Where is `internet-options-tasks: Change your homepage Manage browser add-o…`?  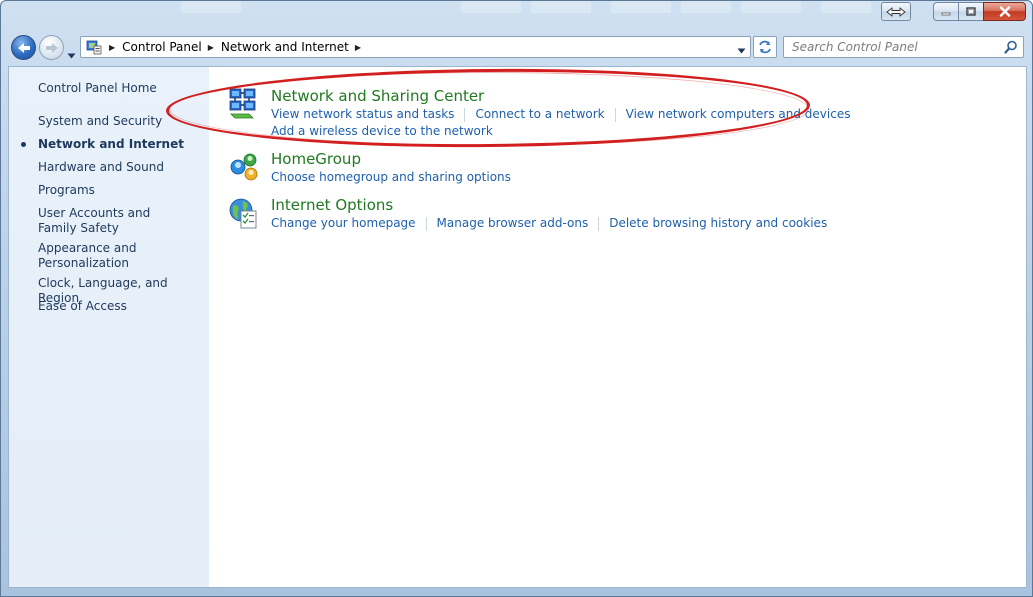
internet-options-tasks: Change your homepage Manage browser add-o… is located at coordinates (549, 223).